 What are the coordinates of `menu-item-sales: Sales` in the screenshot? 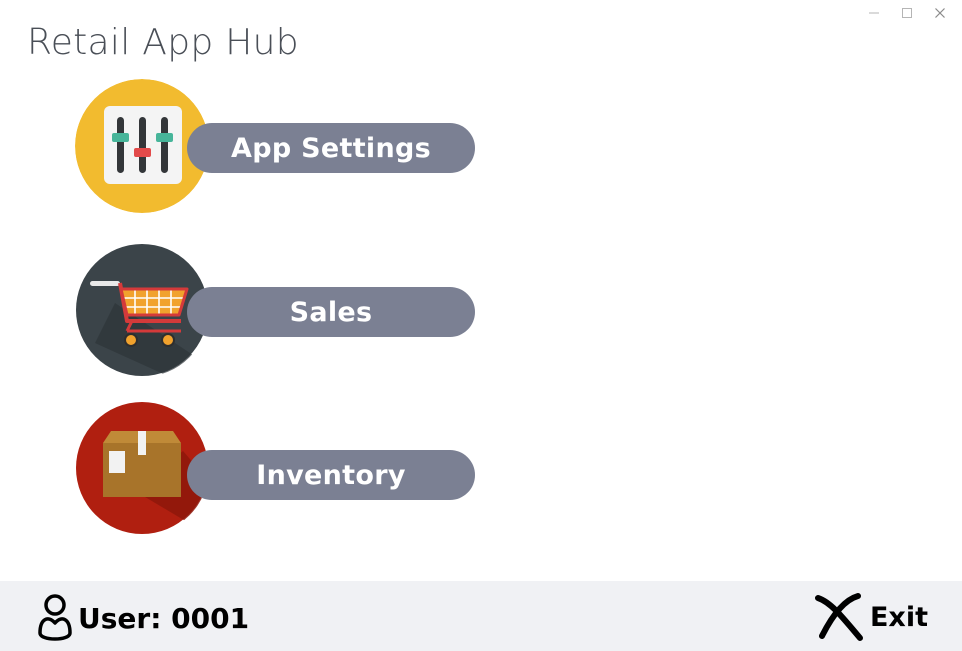 It's located at (275, 311).